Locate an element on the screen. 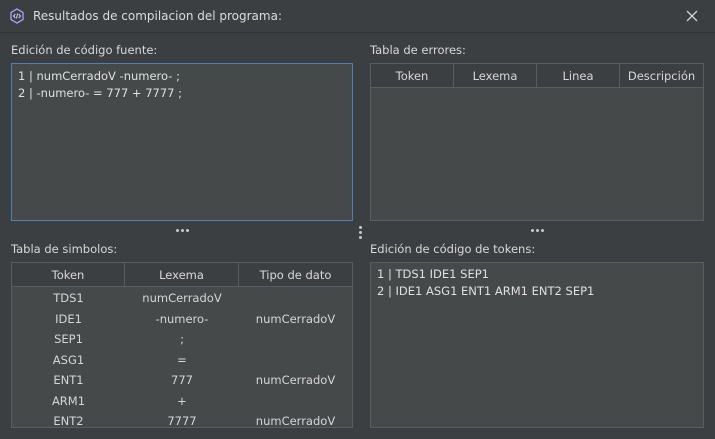 The width and height of the screenshot is (715, 439). column-header-linea: Linea is located at coordinates (578, 76).